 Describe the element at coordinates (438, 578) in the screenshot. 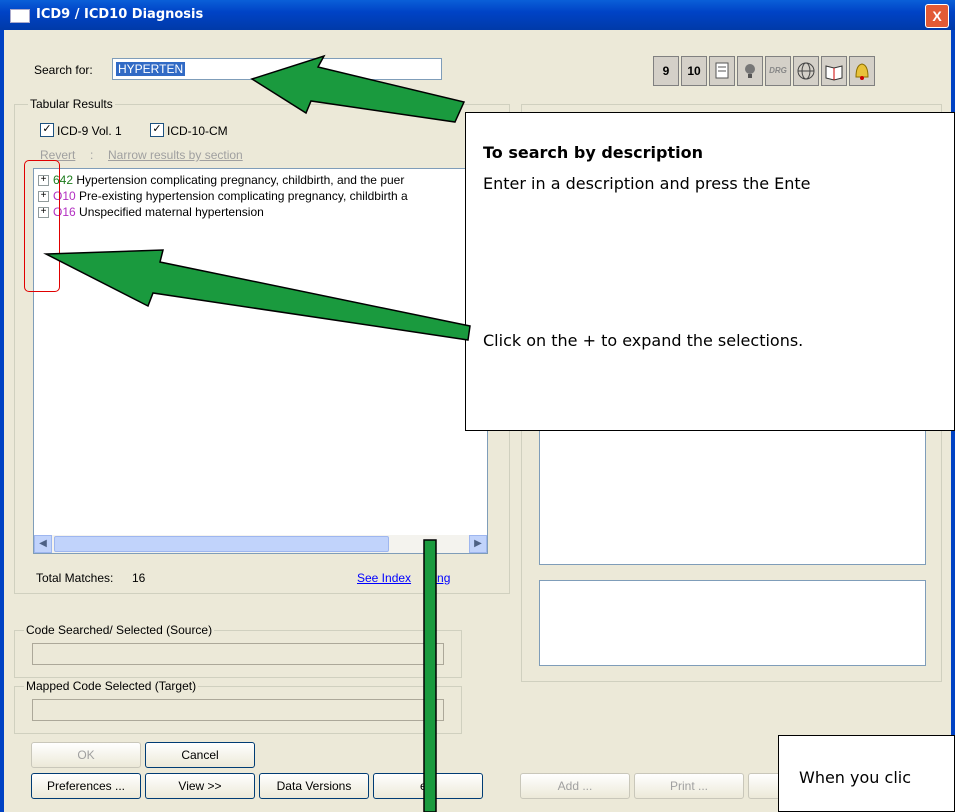

I see `see-index-tail: sting` at that location.